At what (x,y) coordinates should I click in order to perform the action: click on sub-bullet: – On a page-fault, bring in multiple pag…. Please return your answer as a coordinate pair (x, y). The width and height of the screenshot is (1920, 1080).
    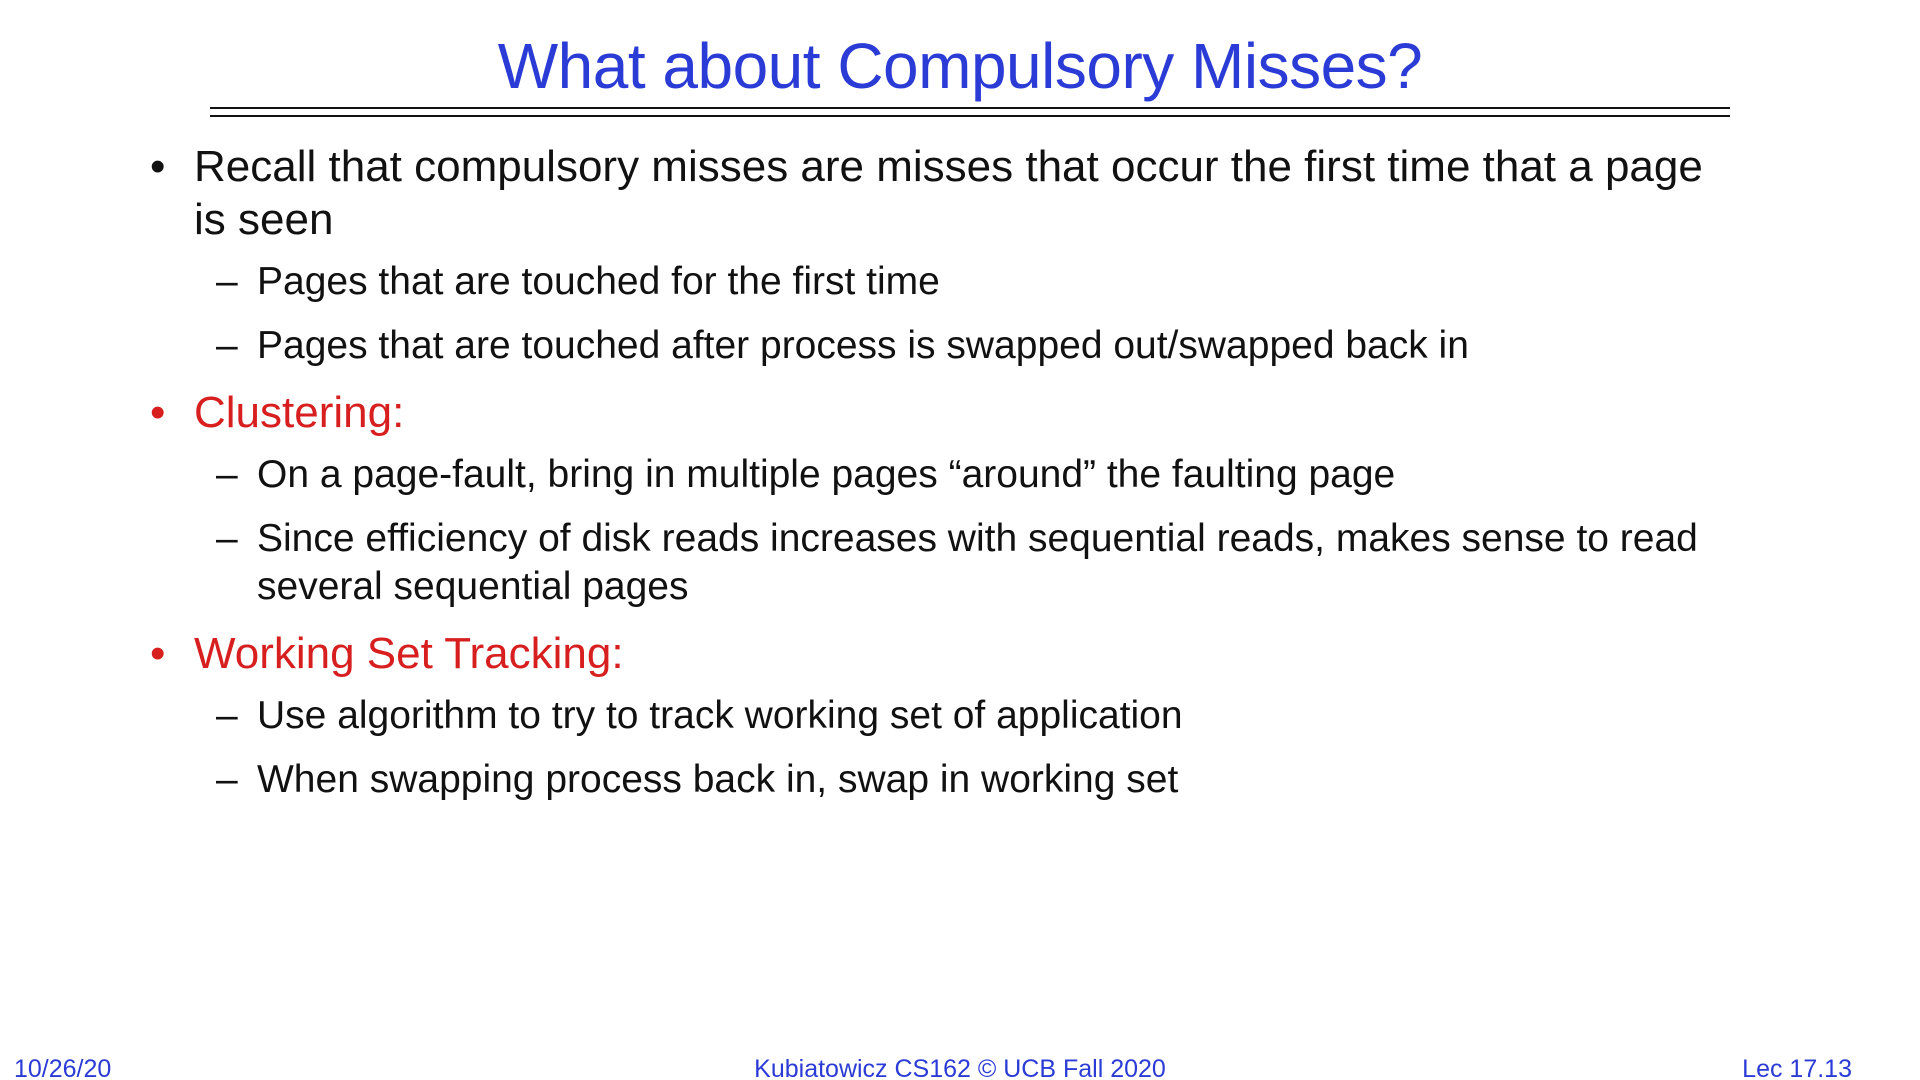
    Looking at the image, I should click on (930, 475).